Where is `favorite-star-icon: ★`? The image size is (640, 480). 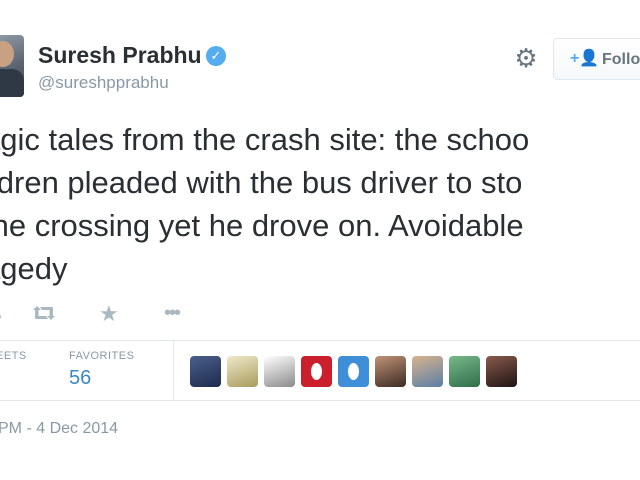 favorite-star-icon: ★ is located at coordinates (110, 314).